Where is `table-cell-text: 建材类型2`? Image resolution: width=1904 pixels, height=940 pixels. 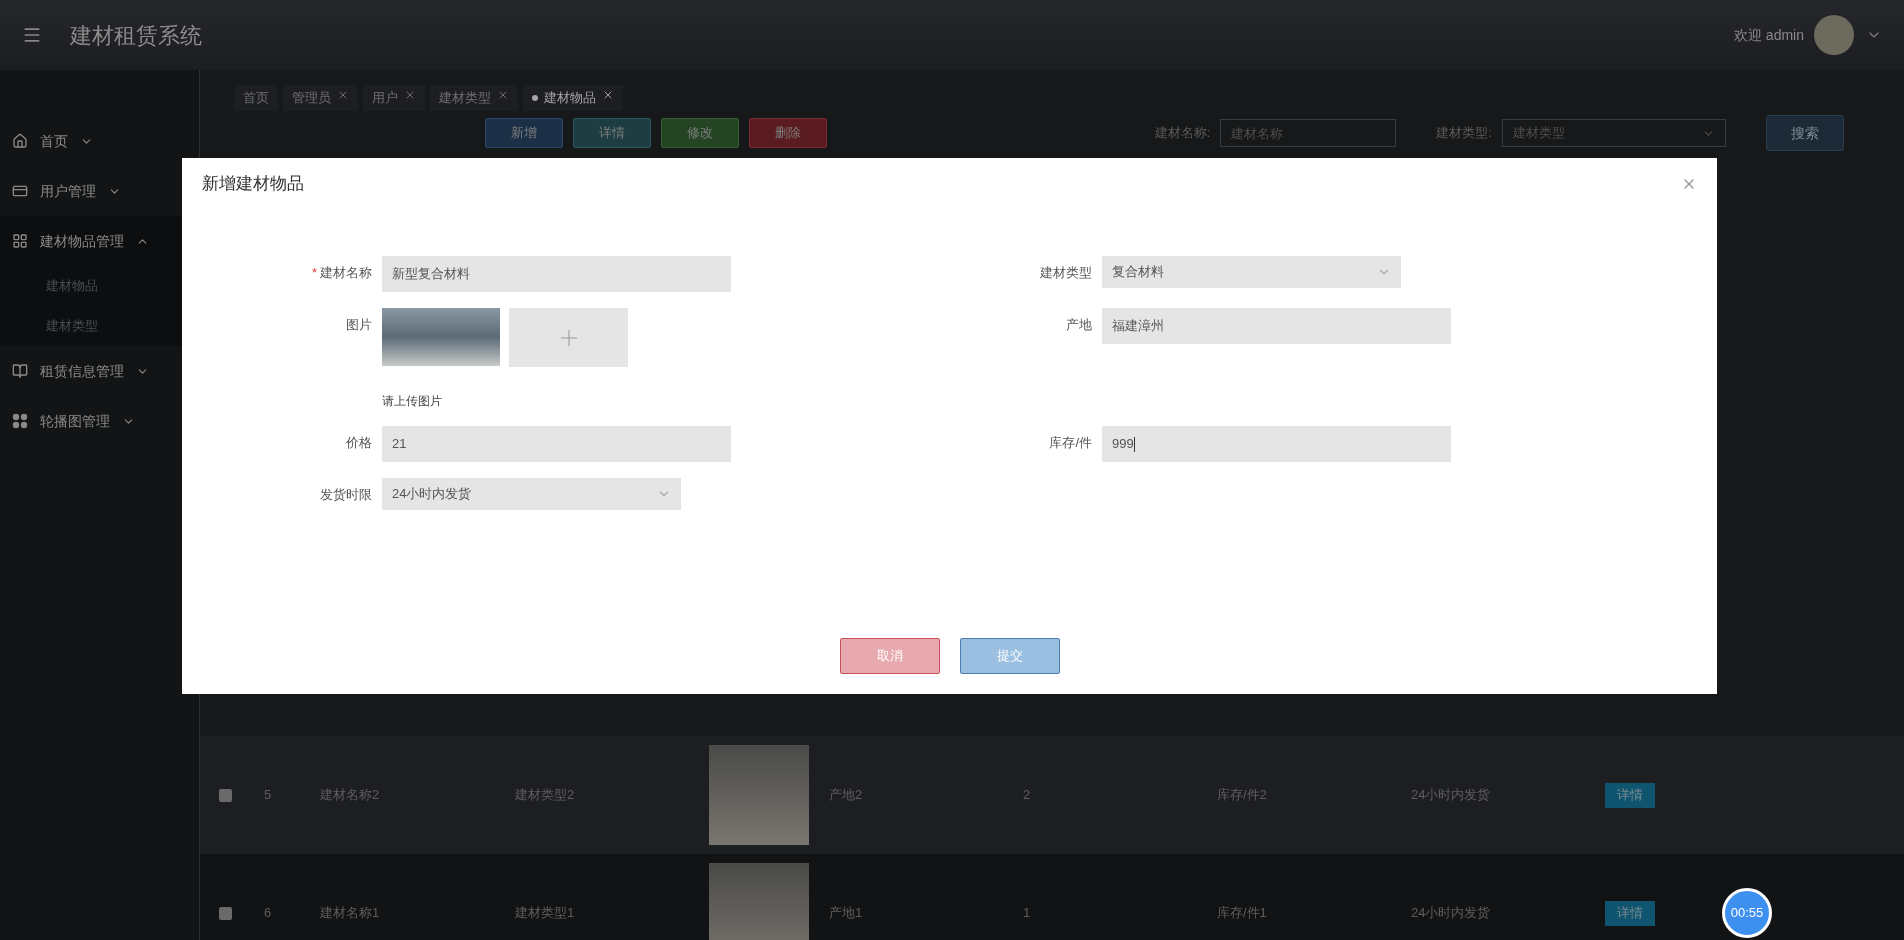 table-cell-text: 建材类型2 is located at coordinates (545, 795).